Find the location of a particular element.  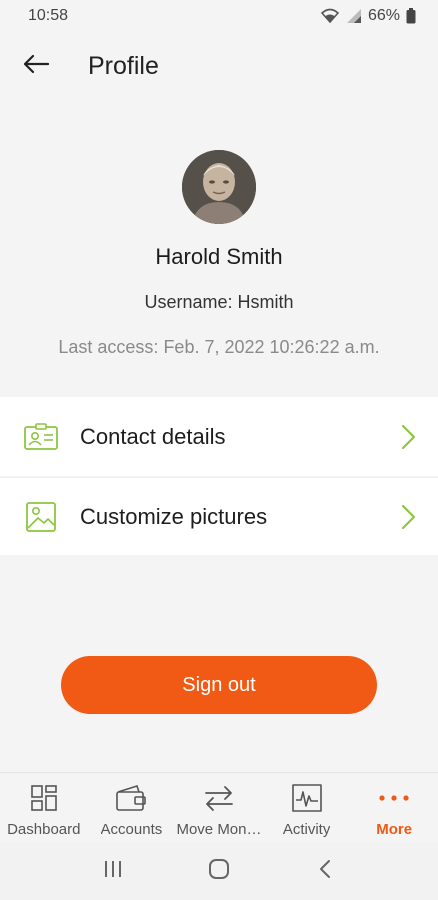

recent-apps-icon is located at coordinates (113, 871).